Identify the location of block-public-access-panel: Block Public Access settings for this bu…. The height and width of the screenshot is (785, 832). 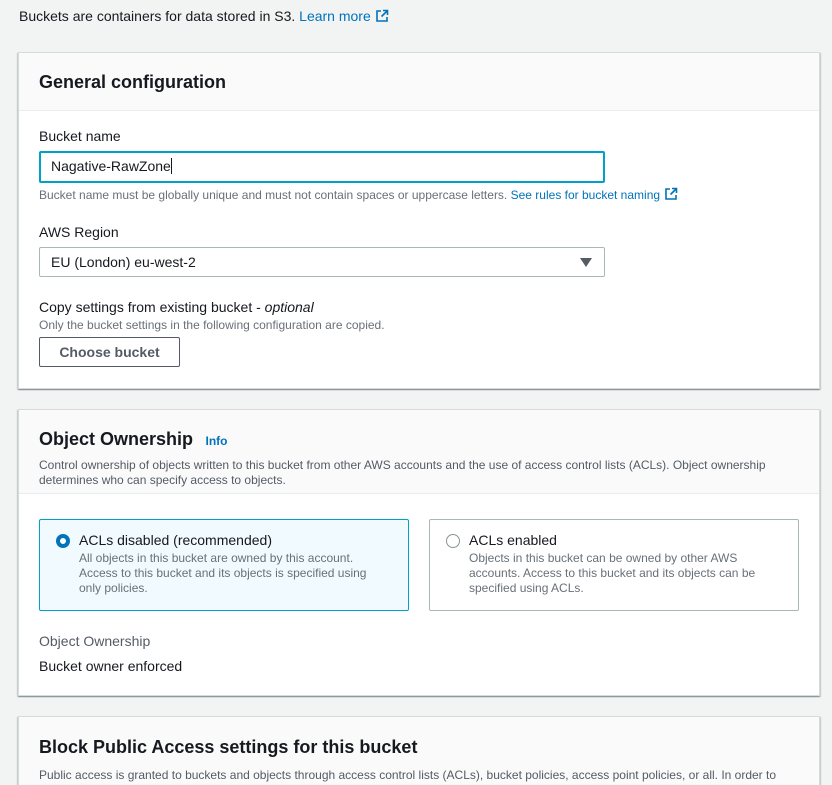
(419, 750).